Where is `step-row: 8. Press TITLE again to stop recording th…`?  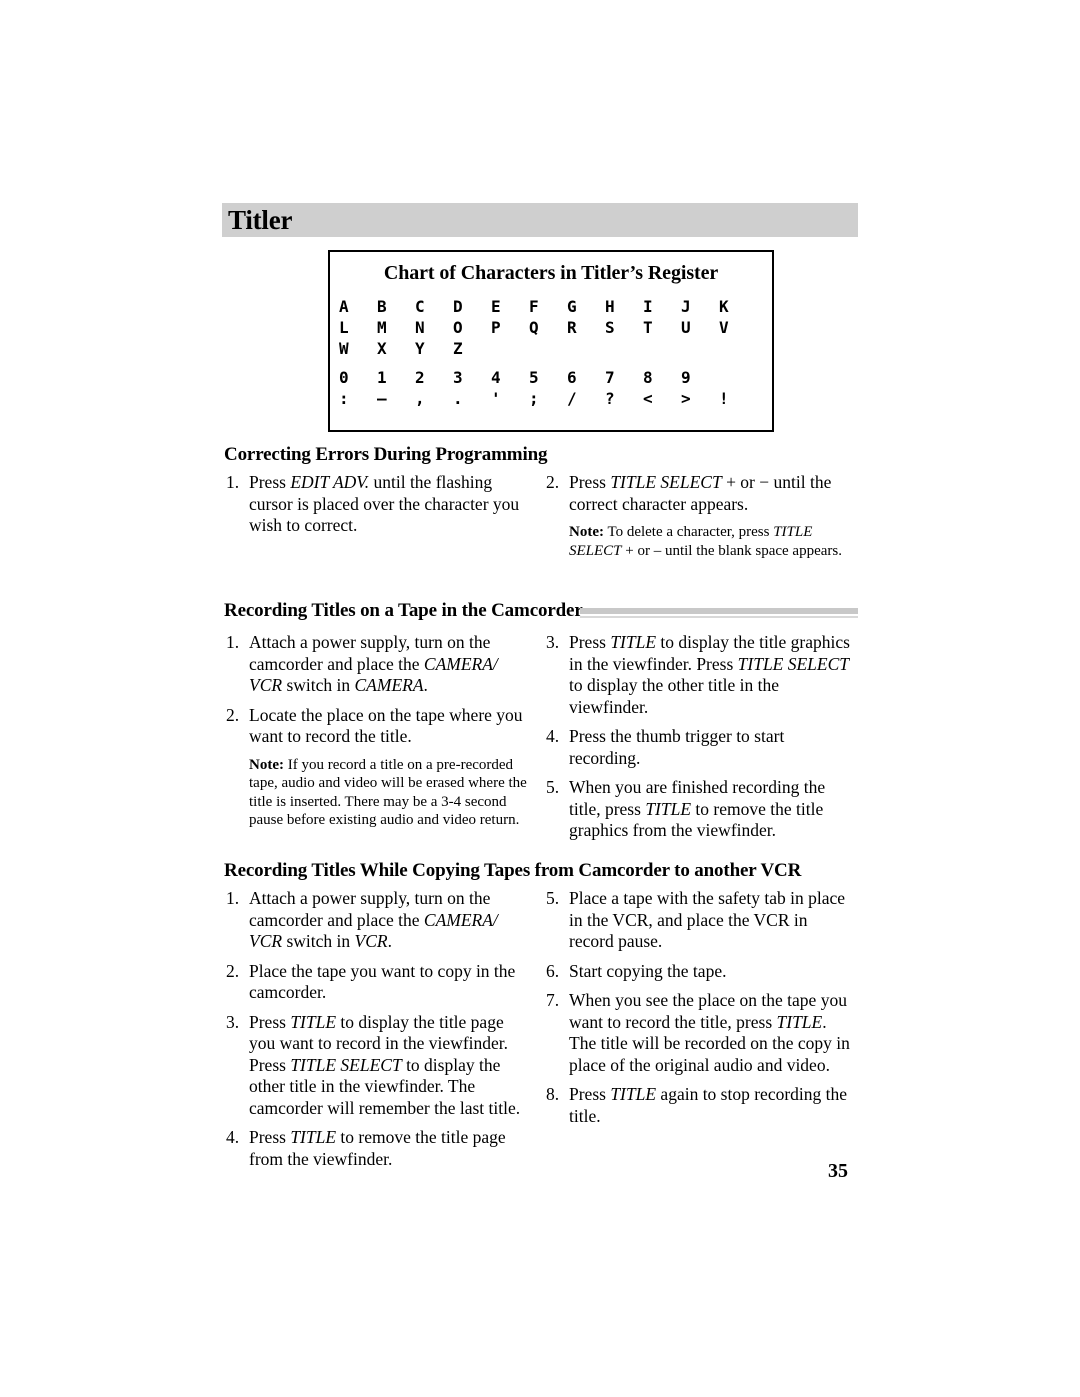 step-row: 8. Press TITLE again to stop recording th… is located at coordinates (700, 1105).